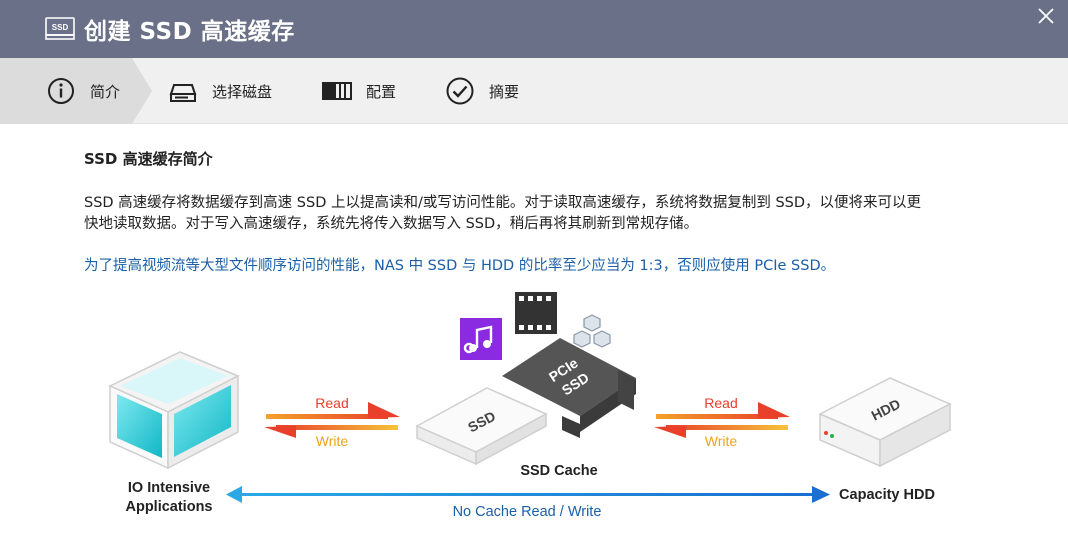 This screenshot has height=538, width=1068. What do you see at coordinates (169, 488) in the screenshot?
I see `io-label: IO Intensive` at bounding box center [169, 488].